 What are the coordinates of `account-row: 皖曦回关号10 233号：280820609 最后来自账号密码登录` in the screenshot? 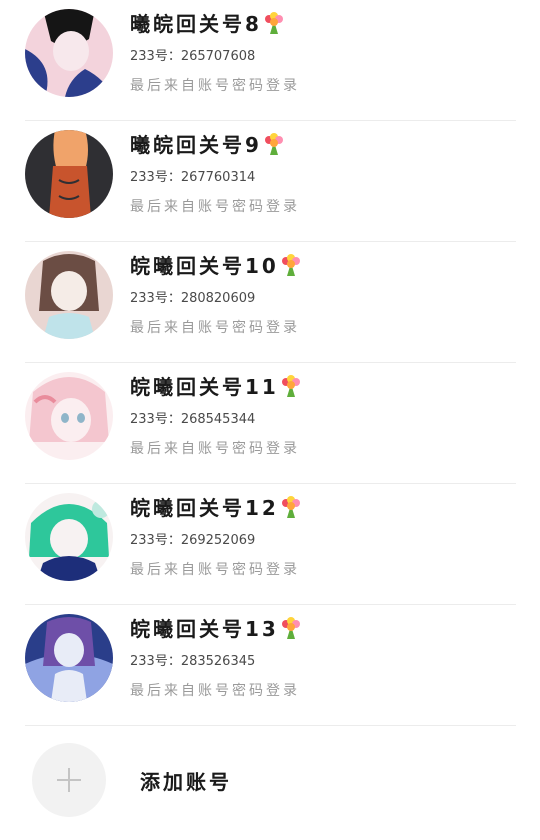 It's located at (270, 302).